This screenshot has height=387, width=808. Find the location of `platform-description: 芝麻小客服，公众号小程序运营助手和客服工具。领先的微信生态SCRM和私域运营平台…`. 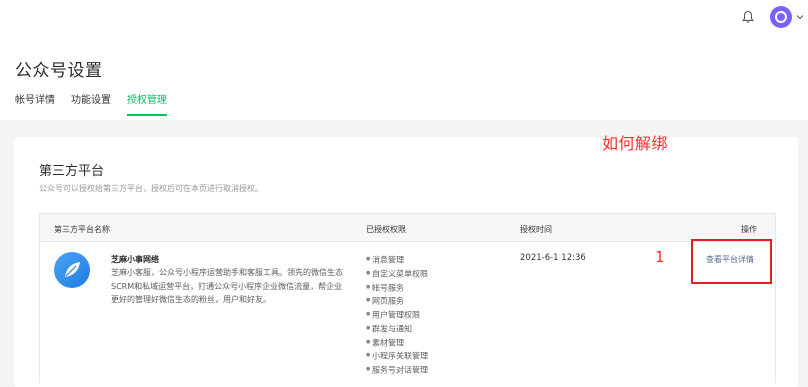

platform-description: 芝麻小客服，公众号小程序运营助手和客服工具。领先的微信生态SCRM和私域运营平台… is located at coordinates (227, 286).